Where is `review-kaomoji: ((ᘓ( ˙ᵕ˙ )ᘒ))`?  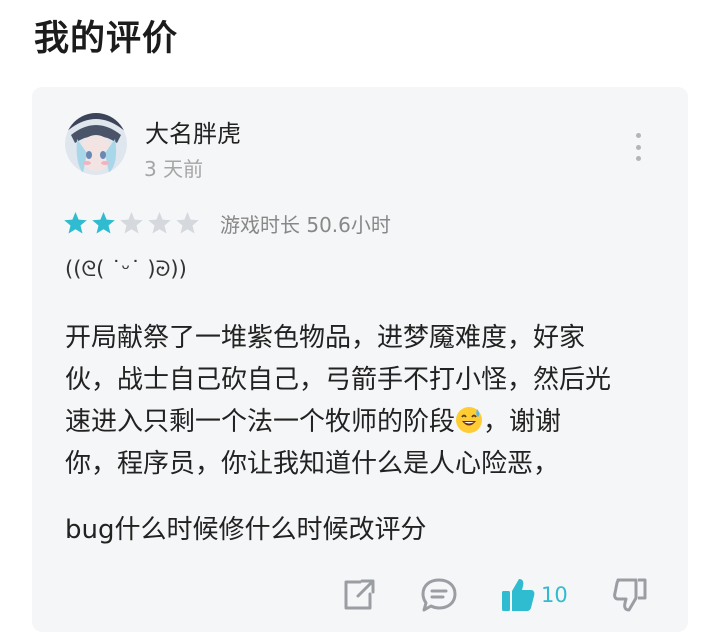
review-kaomoji: ((ᘓ( ˙ᵕ˙ )ᘒ)) is located at coordinates (126, 269).